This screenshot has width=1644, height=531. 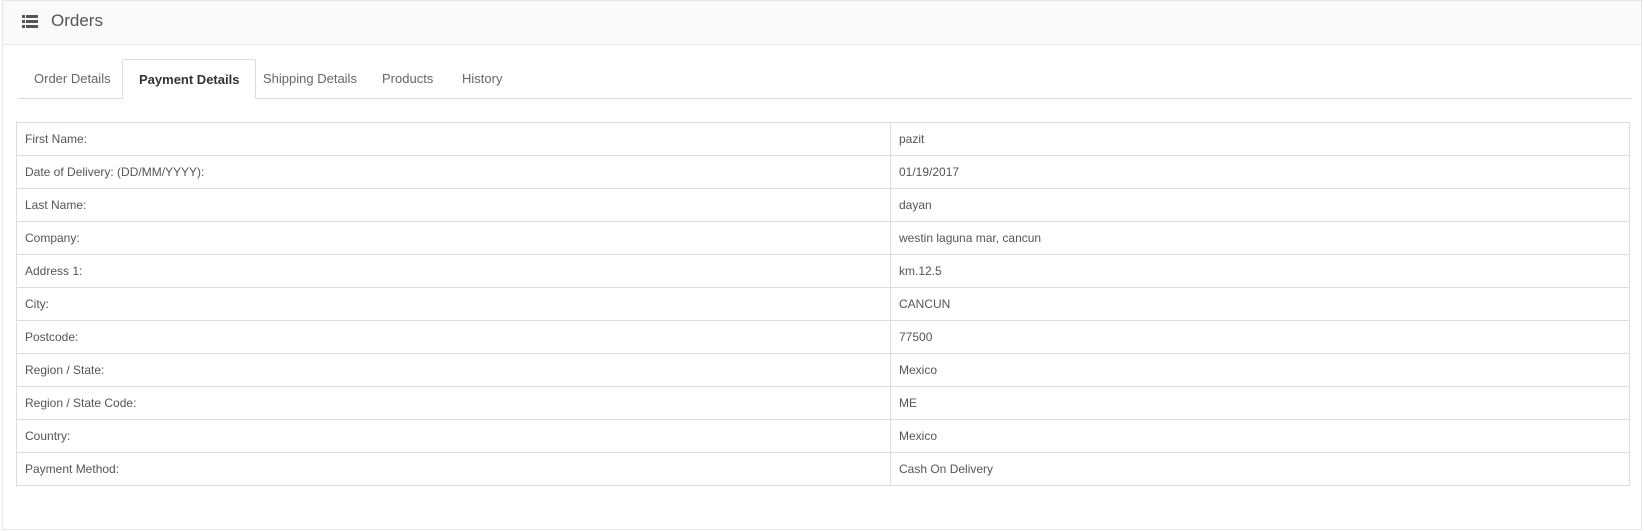 What do you see at coordinates (1260, 271) in the screenshot?
I see `field-value: km.12.5` at bounding box center [1260, 271].